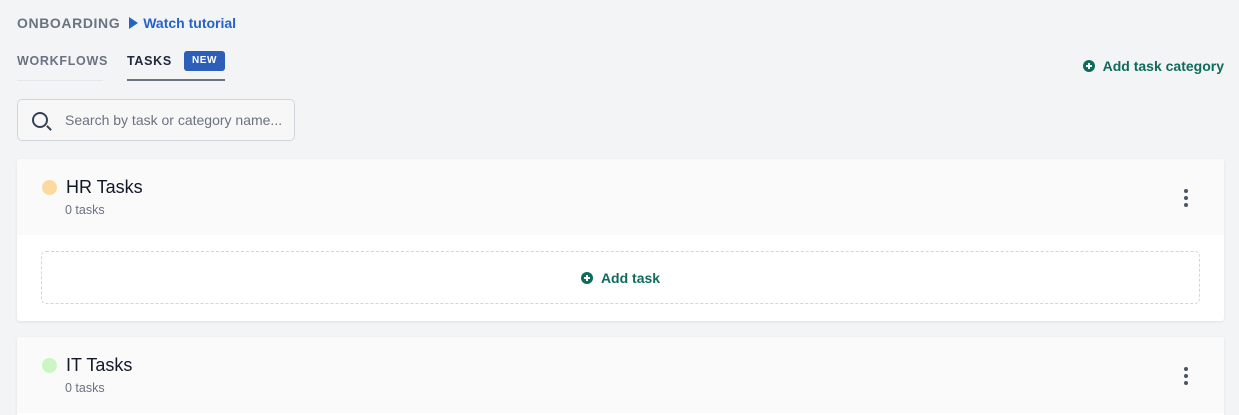 The width and height of the screenshot is (1239, 415). I want to click on tab-bar: WORKFLOWS TASKS NEW, so click(121, 64).